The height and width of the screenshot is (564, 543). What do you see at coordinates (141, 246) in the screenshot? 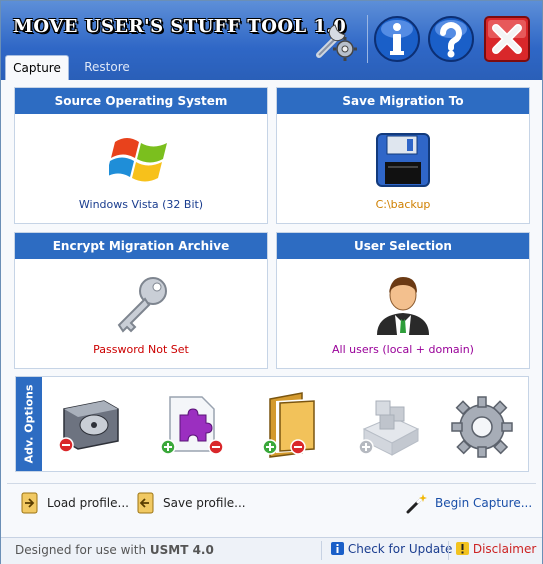
I see `panel-title: Encrypt Migration Archive` at bounding box center [141, 246].